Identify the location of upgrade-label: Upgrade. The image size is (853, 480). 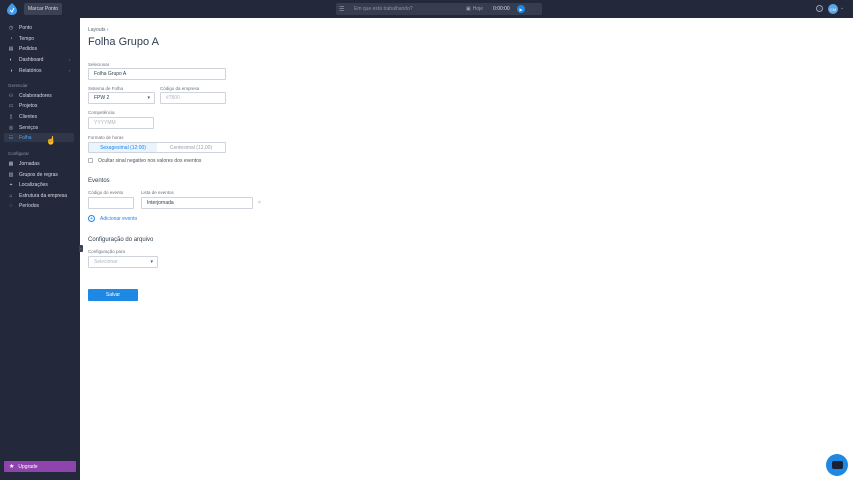
(28, 466).